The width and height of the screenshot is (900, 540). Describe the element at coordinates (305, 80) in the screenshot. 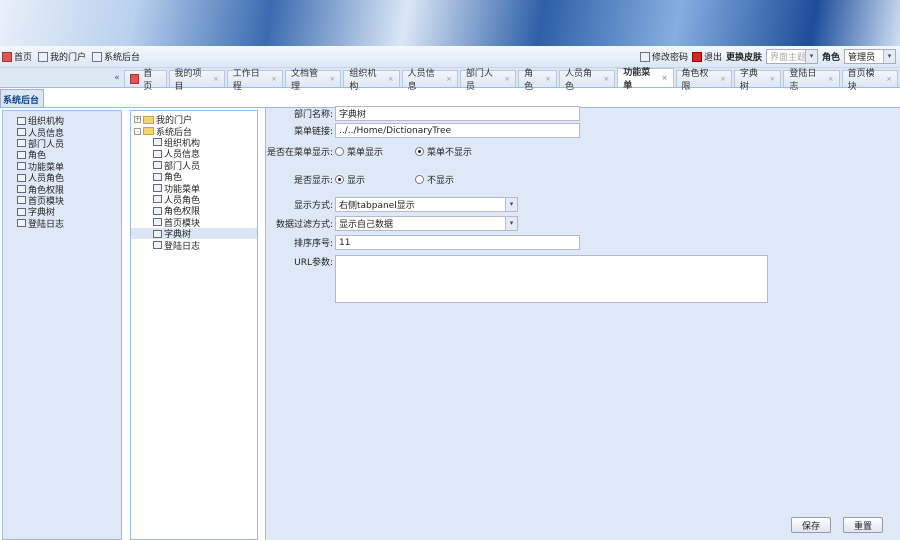

I see `tab-label: 文档管理` at that location.